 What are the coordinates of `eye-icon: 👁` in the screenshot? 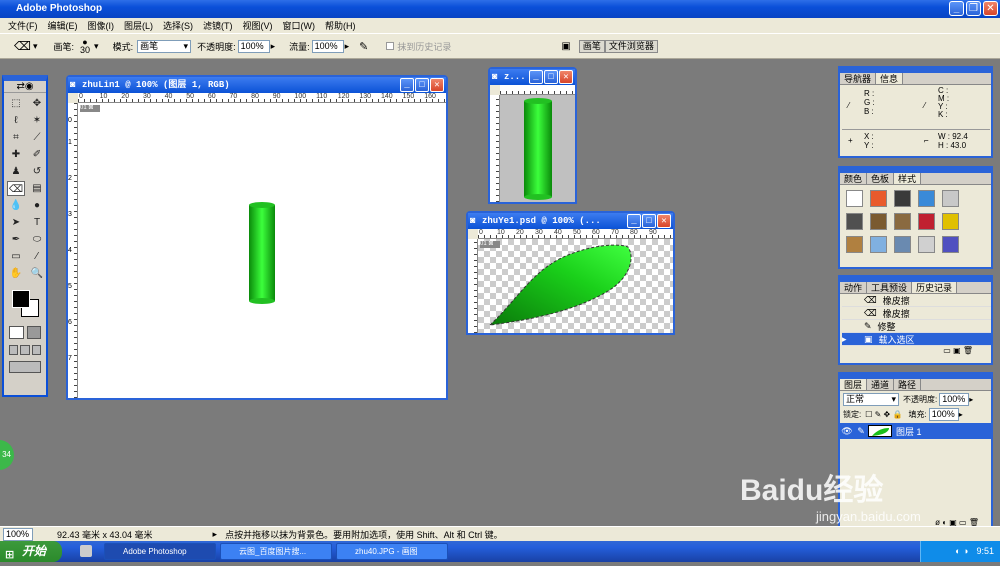 It's located at (847, 431).